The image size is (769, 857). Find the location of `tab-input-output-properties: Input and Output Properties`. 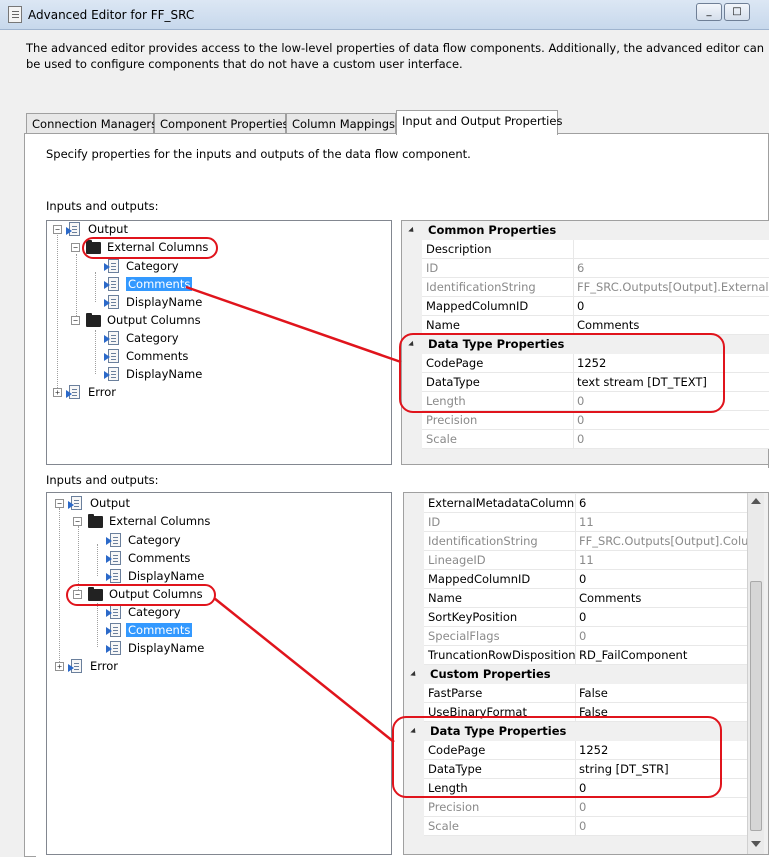

tab-input-output-properties: Input and Output Properties is located at coordinates (479, 122).